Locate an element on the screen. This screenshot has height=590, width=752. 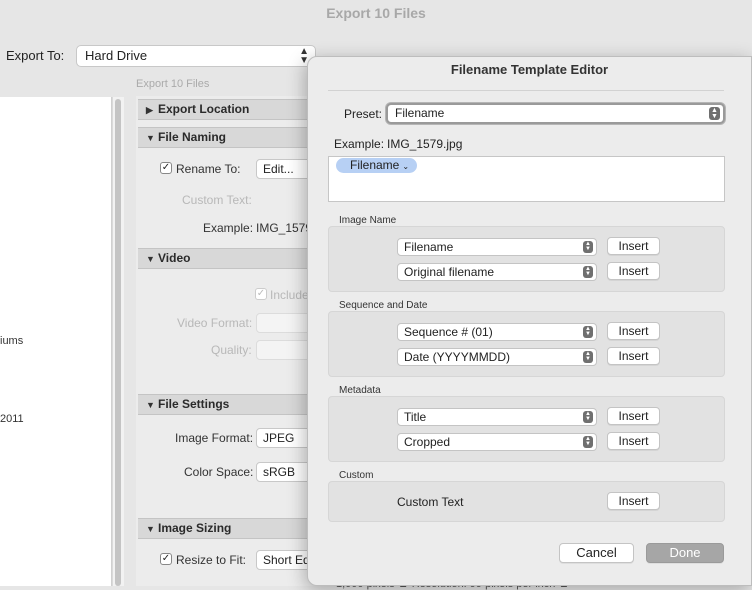
token-label: Filename is located at coordinates (375, 165).